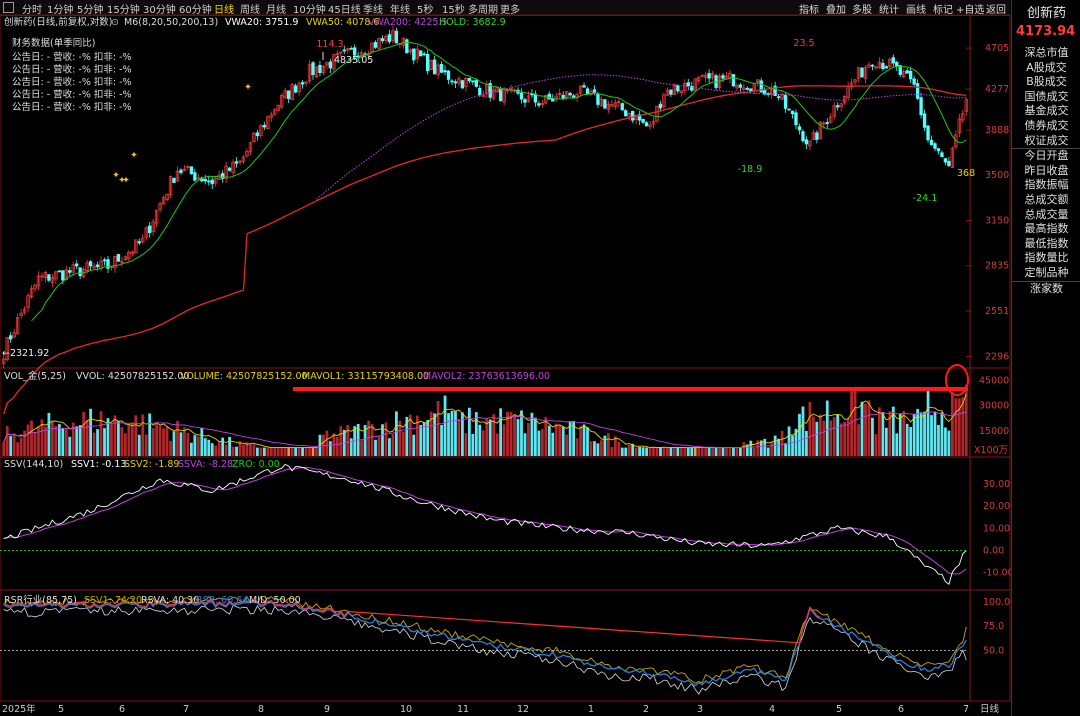 Image resolution: width=1080 pixels, height=716 pixels. Describe the element at coordinates (1046, 215) in the screenshot. I see `sidebar-stat-item: 总成交量` at that location.